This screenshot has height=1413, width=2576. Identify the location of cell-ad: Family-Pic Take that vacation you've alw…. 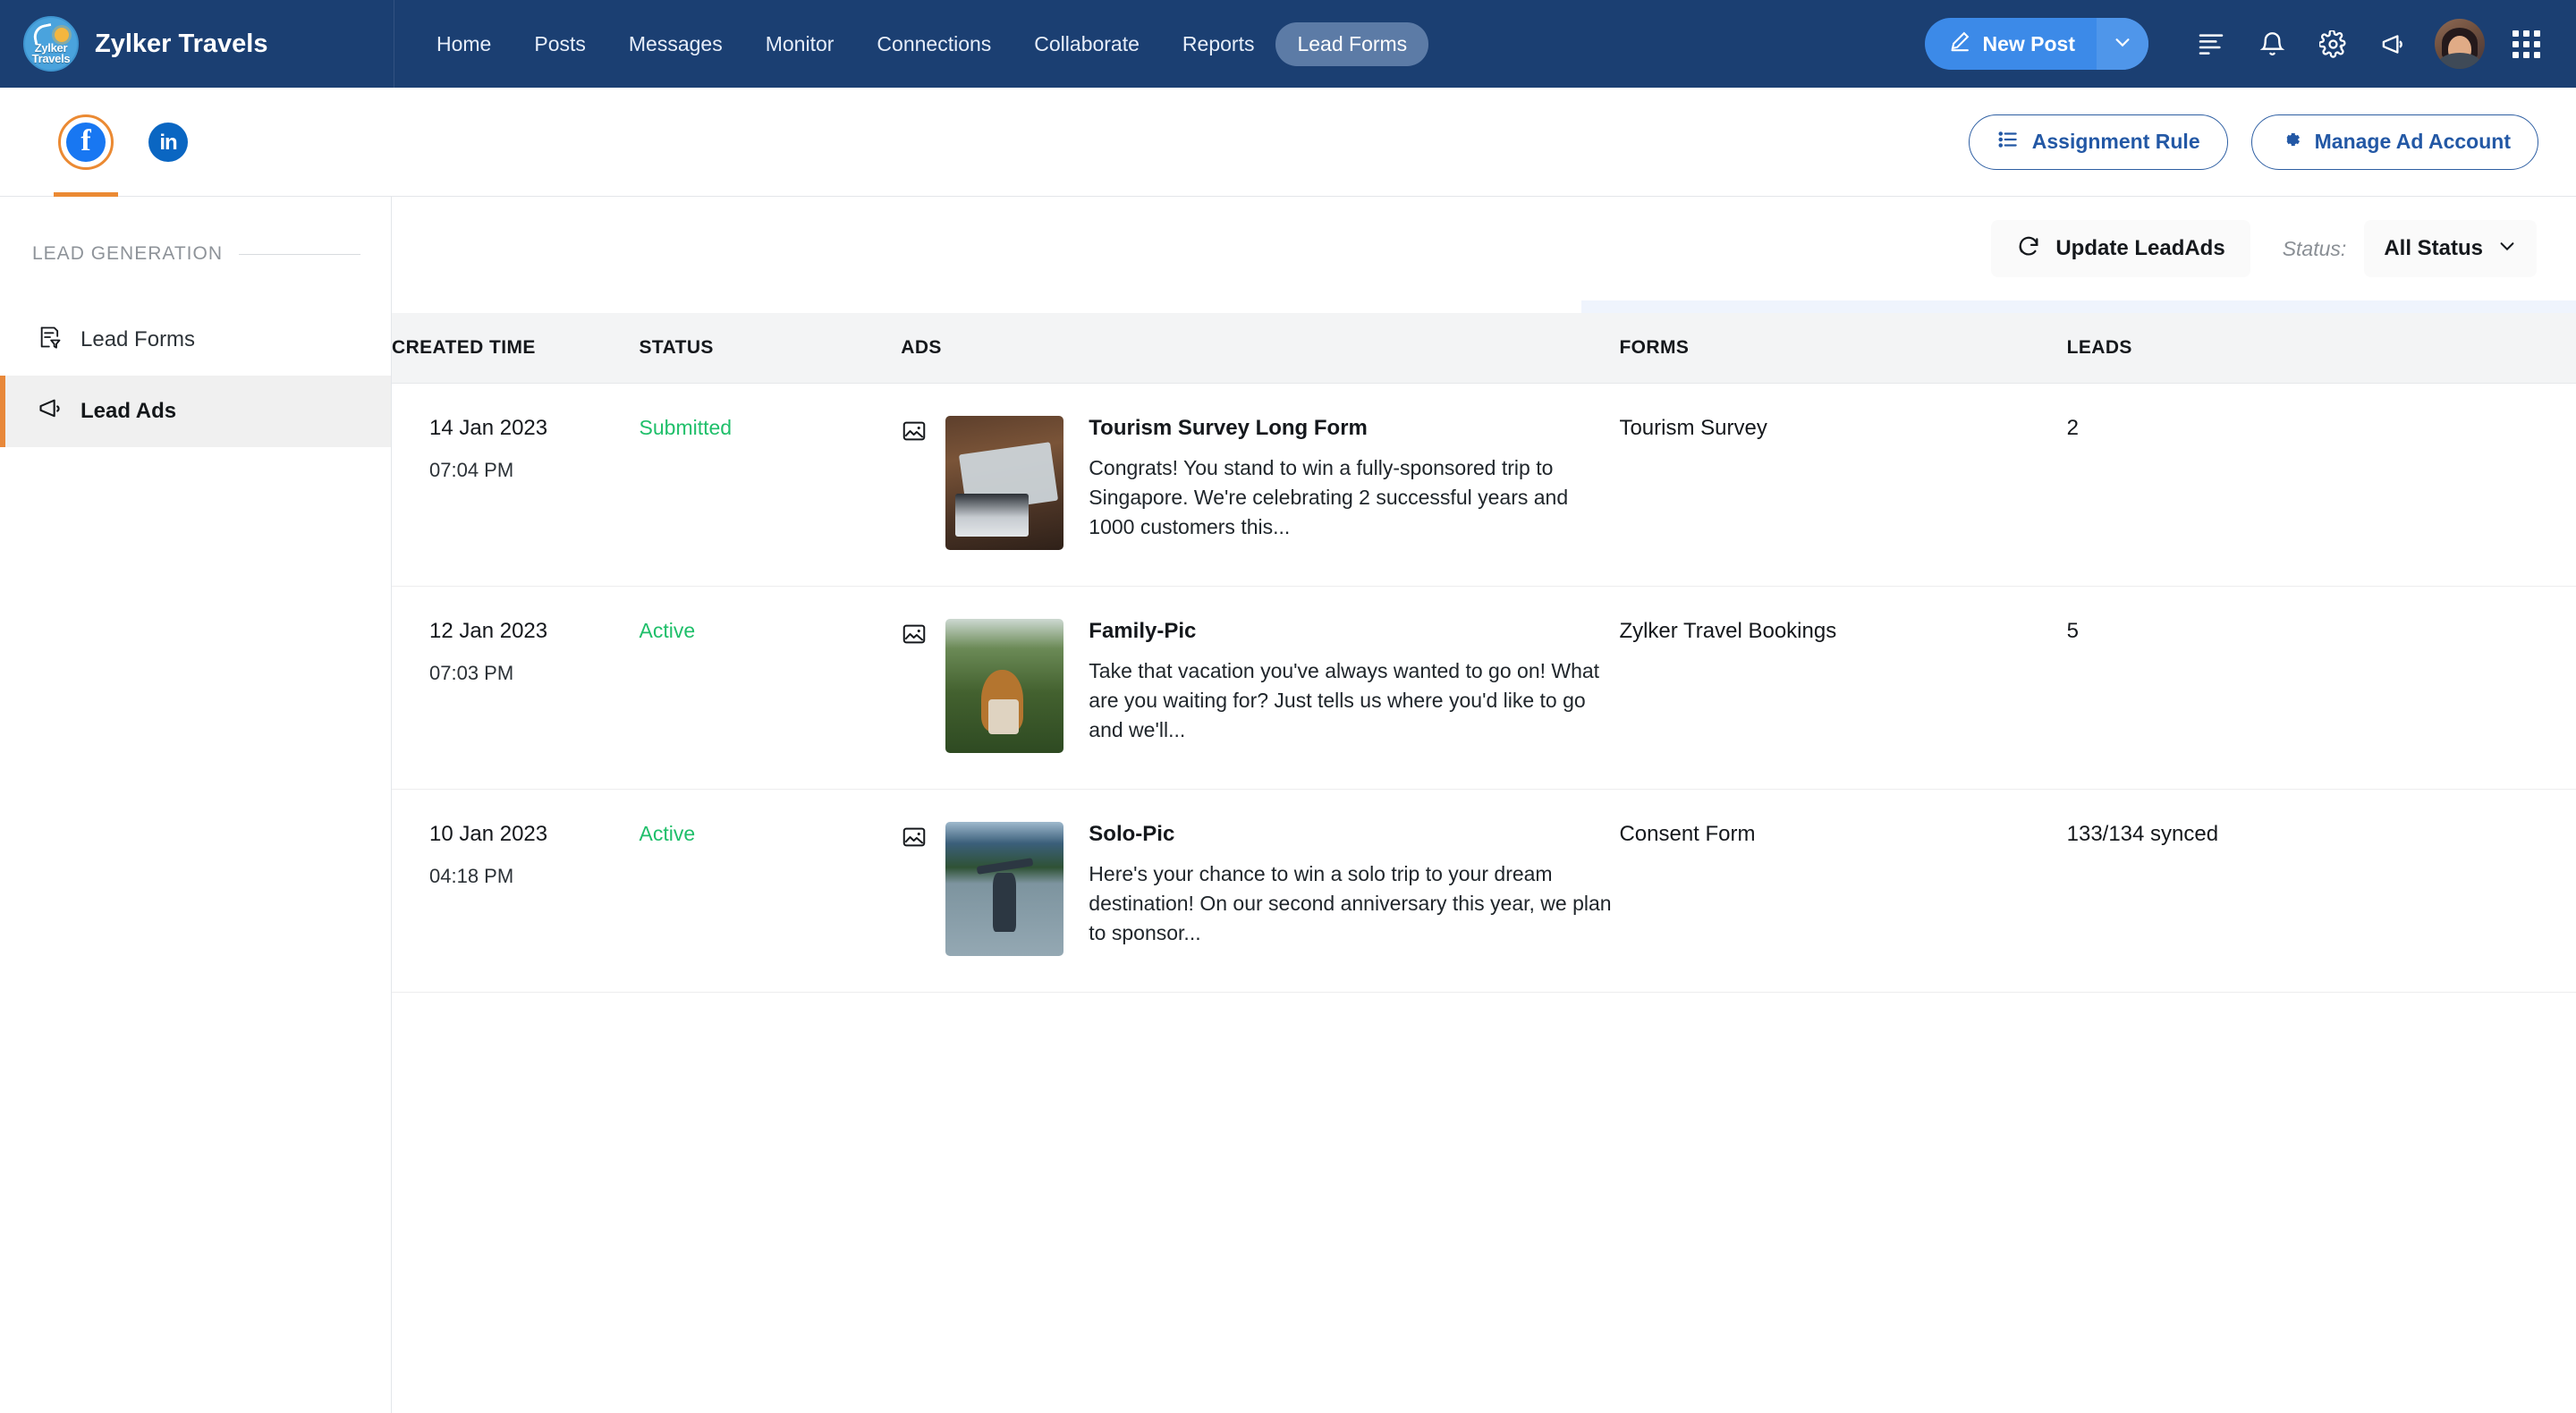
(1260, 688).